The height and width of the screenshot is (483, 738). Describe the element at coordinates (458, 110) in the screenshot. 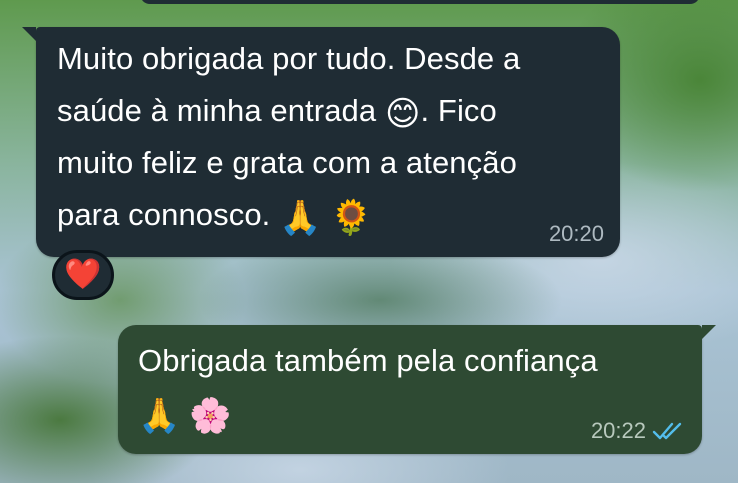

I see `message-fragment: . Fico` at that location.